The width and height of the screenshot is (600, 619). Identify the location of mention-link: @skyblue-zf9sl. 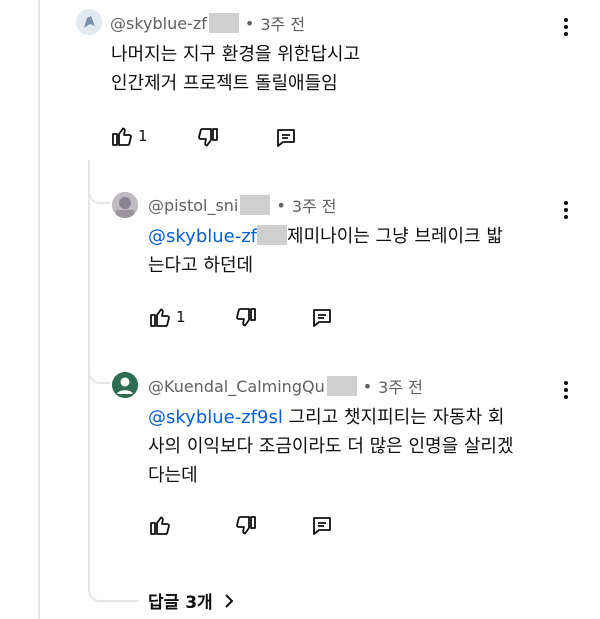
(215, 417).